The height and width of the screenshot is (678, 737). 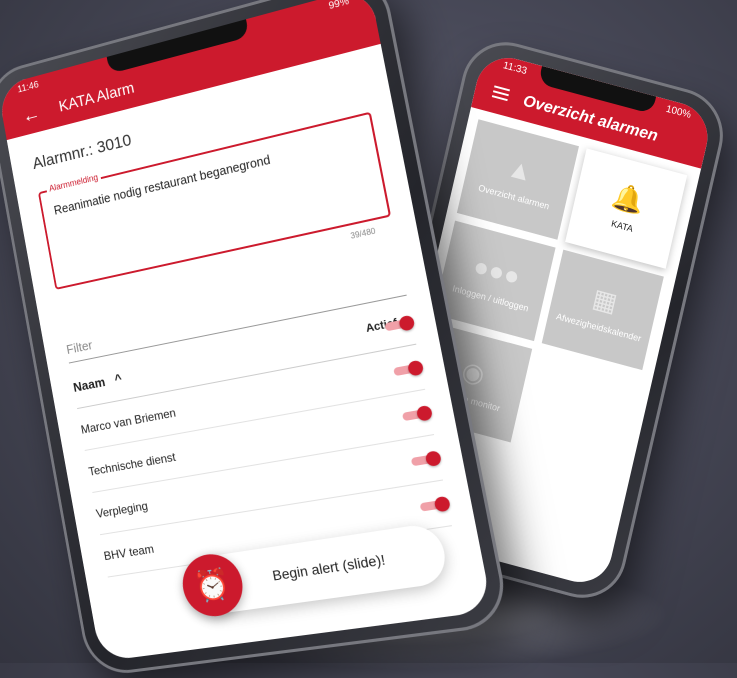 What do you see at coordinates (628, 198) in the screenshot?
I see `alarm-bell-icon: 🔔` at bounding box center [628, 198].